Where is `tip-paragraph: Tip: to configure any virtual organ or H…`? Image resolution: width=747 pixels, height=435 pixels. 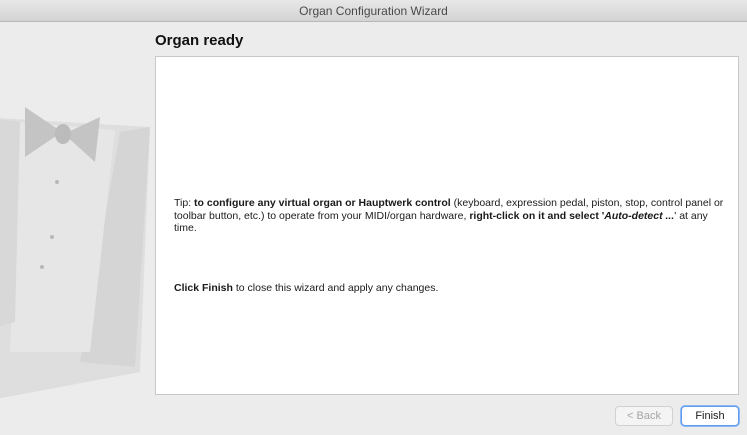
tip-paragraph: Tip: to configure any virtual organ or H… is located at coordinates (449, 216).